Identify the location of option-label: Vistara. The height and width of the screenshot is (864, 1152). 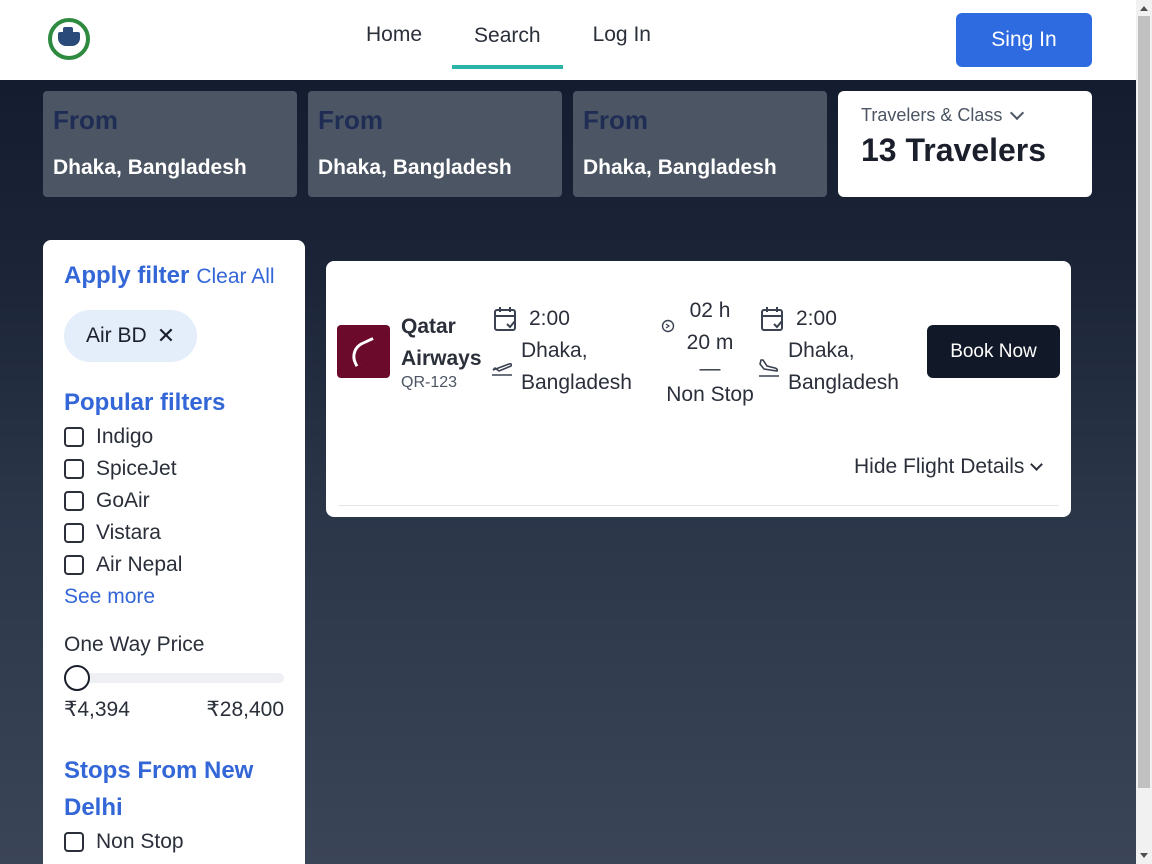
(128, 532).